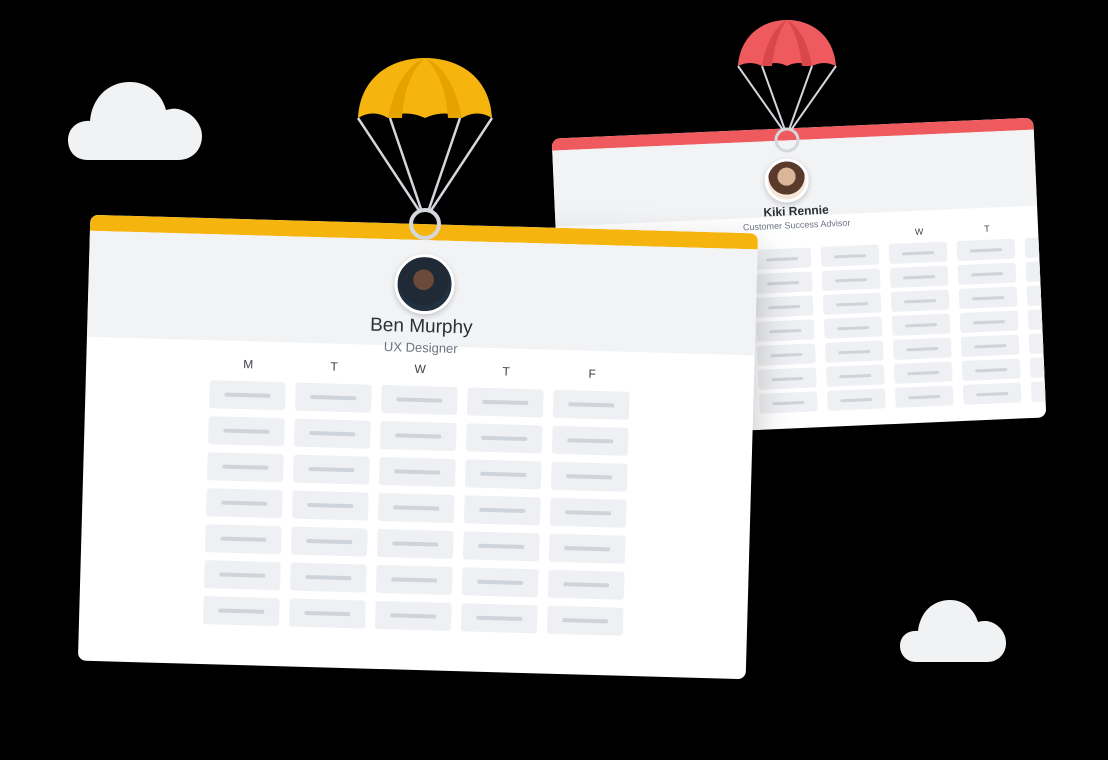 The image size is (1108, 760). I want to click on schedule-grid: WTF, so click(899, 318).